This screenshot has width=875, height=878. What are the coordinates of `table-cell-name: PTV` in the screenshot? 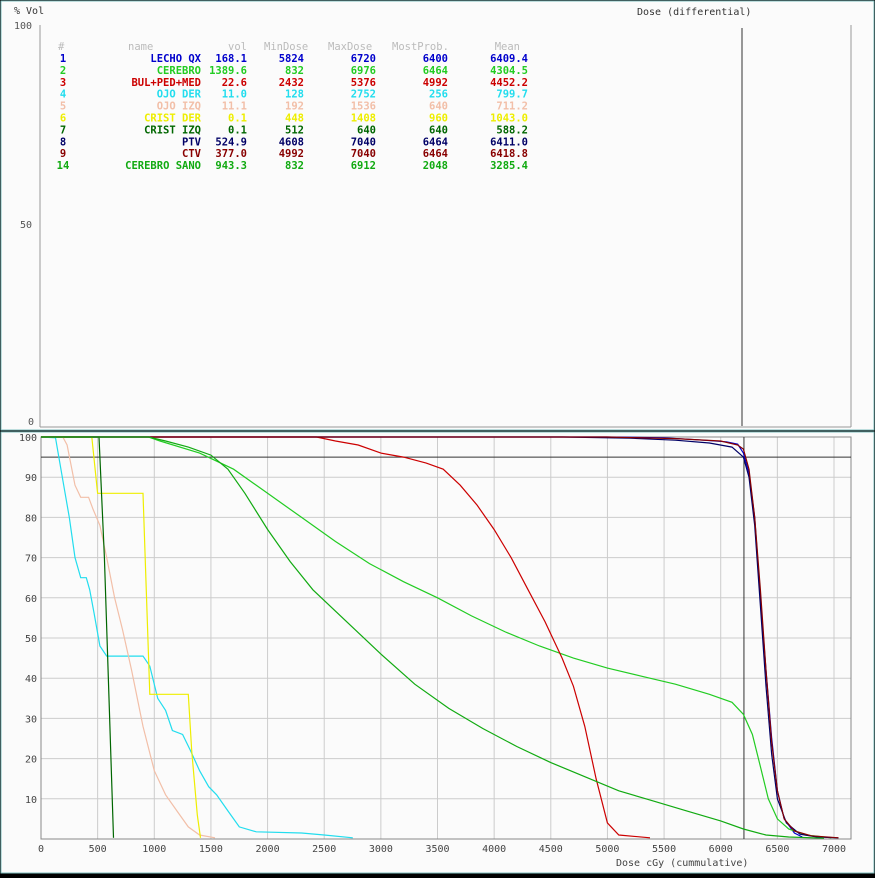 It's located at (192, 142).